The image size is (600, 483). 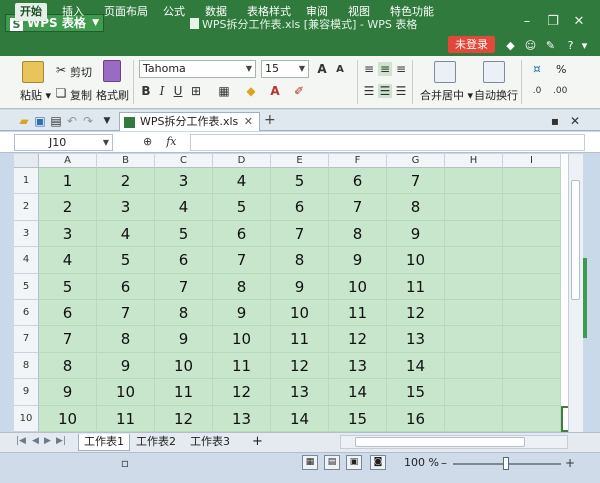 I want to click on percent-button: %, so click(x=561, y=69).